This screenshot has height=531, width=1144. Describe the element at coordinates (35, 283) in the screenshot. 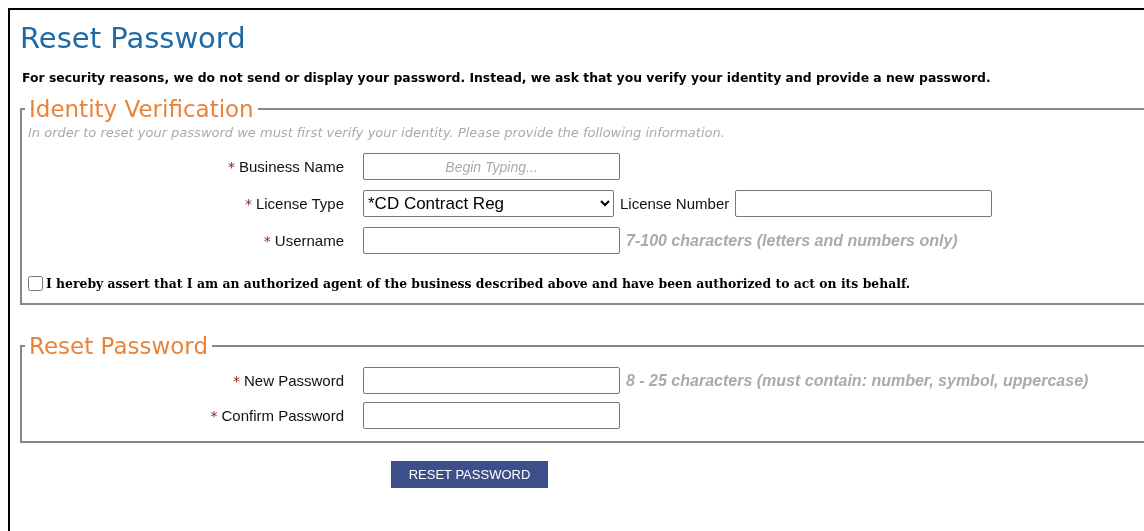

I see `agreement-checkbox` at that location.